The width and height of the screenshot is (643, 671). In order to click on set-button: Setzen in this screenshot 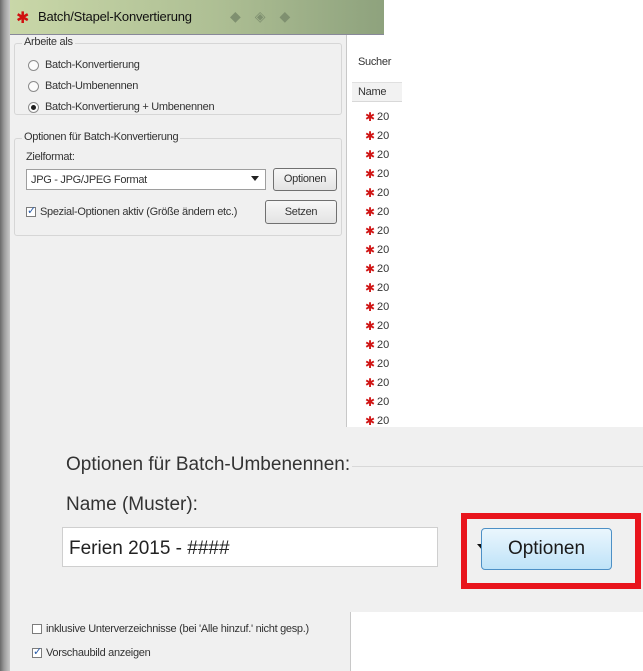, I will do `click(301, 212)`.